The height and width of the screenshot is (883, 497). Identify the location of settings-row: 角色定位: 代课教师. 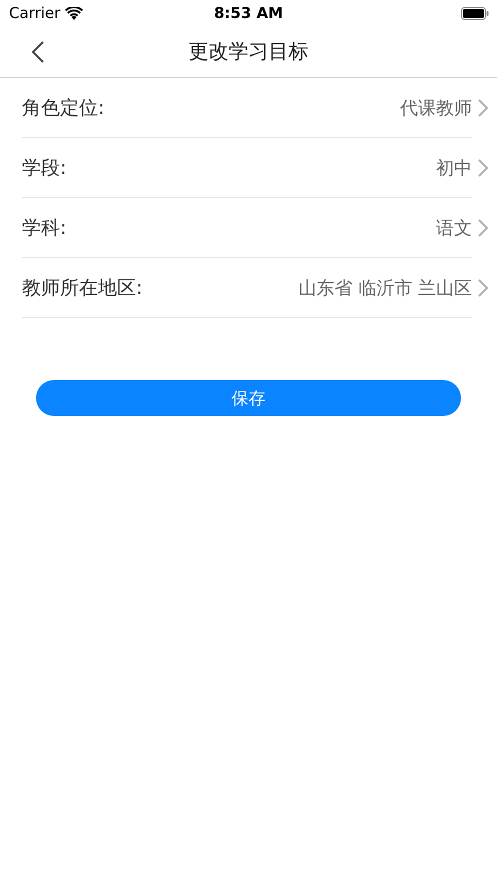
(247, 108).